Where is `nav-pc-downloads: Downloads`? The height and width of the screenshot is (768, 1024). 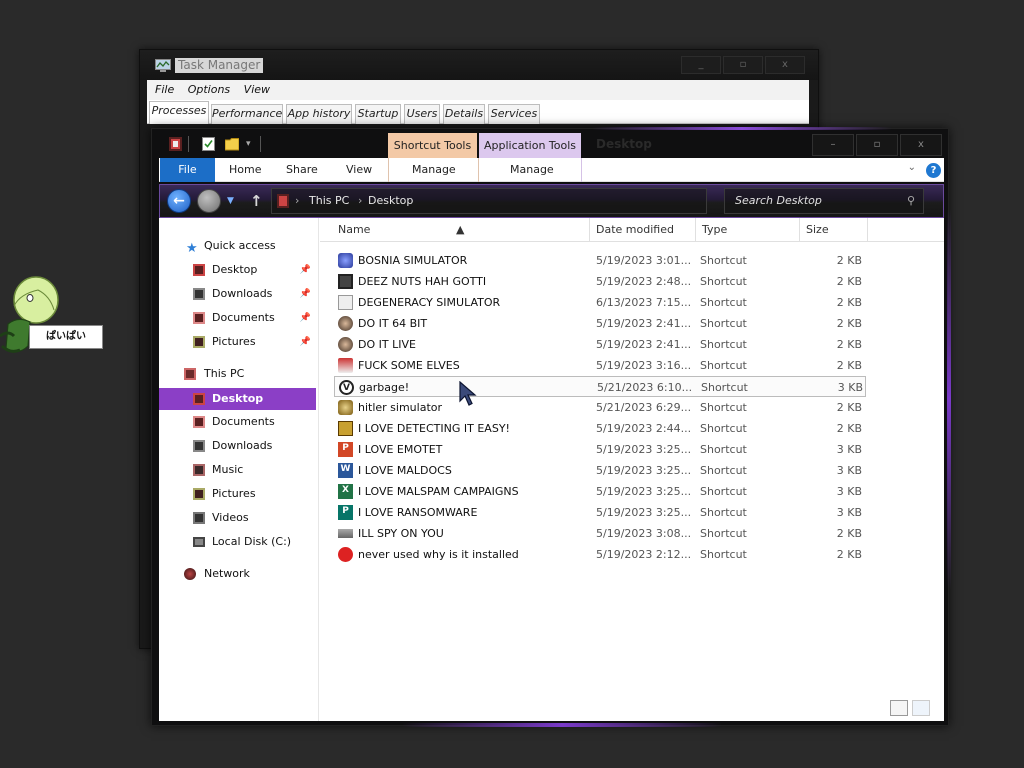
nav-pc-downloads: Downloads is located at coordinates (237, 446).